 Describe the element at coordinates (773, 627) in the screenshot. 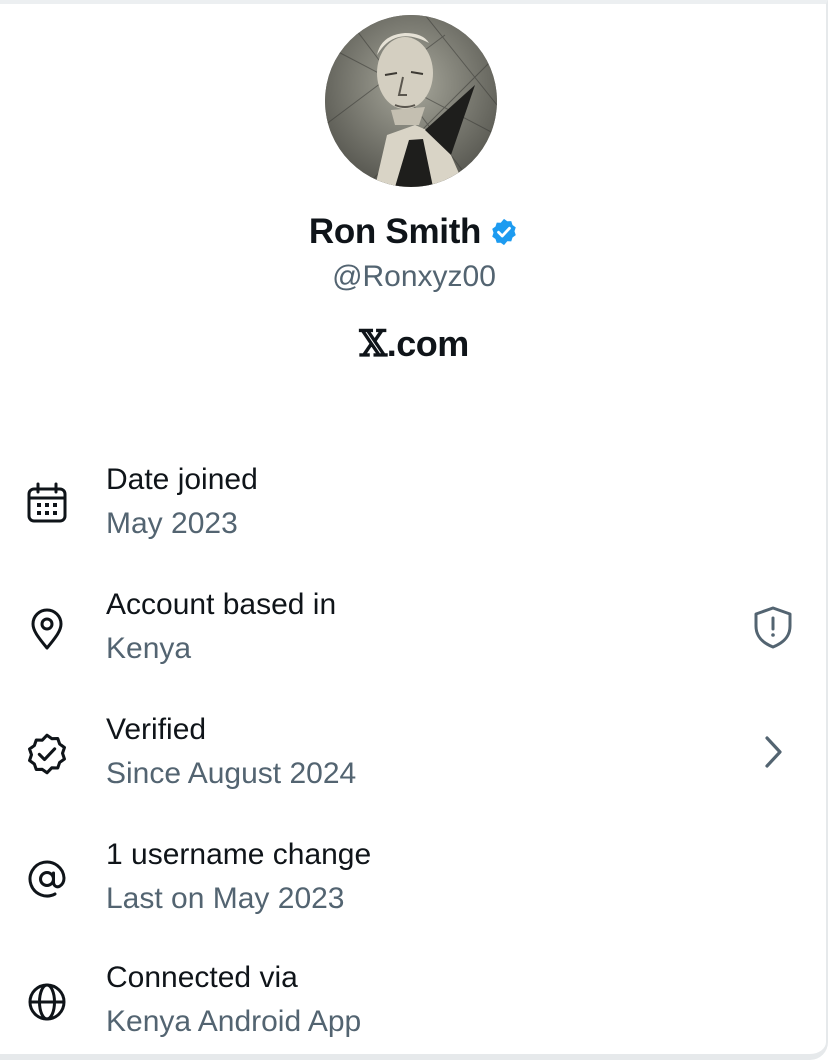

I see `shield-alert-icon` at that location.